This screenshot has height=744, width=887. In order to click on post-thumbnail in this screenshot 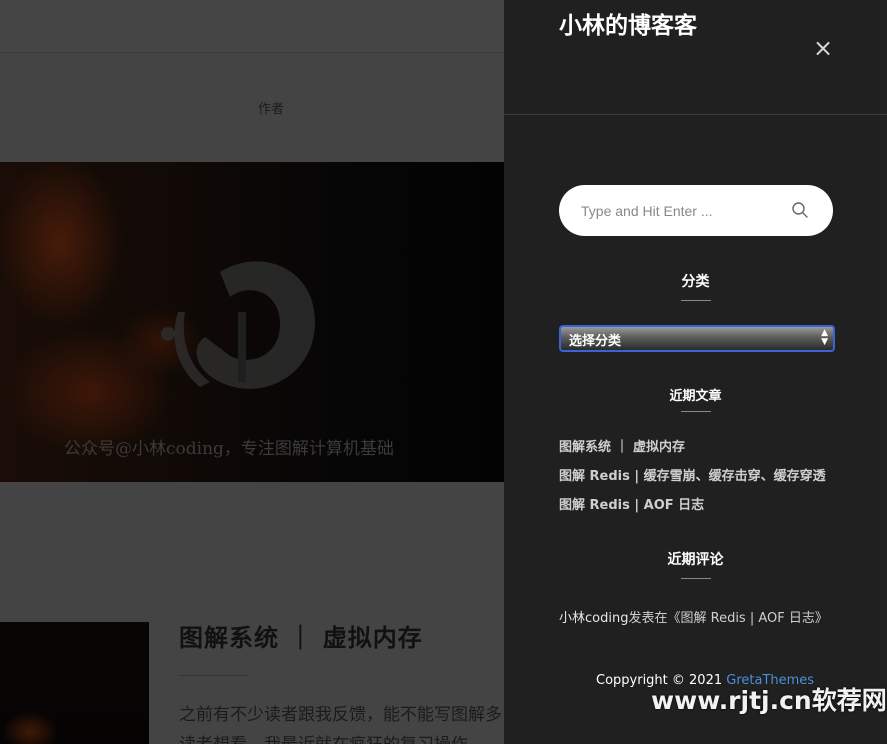, I will do `click(74, 683)`.